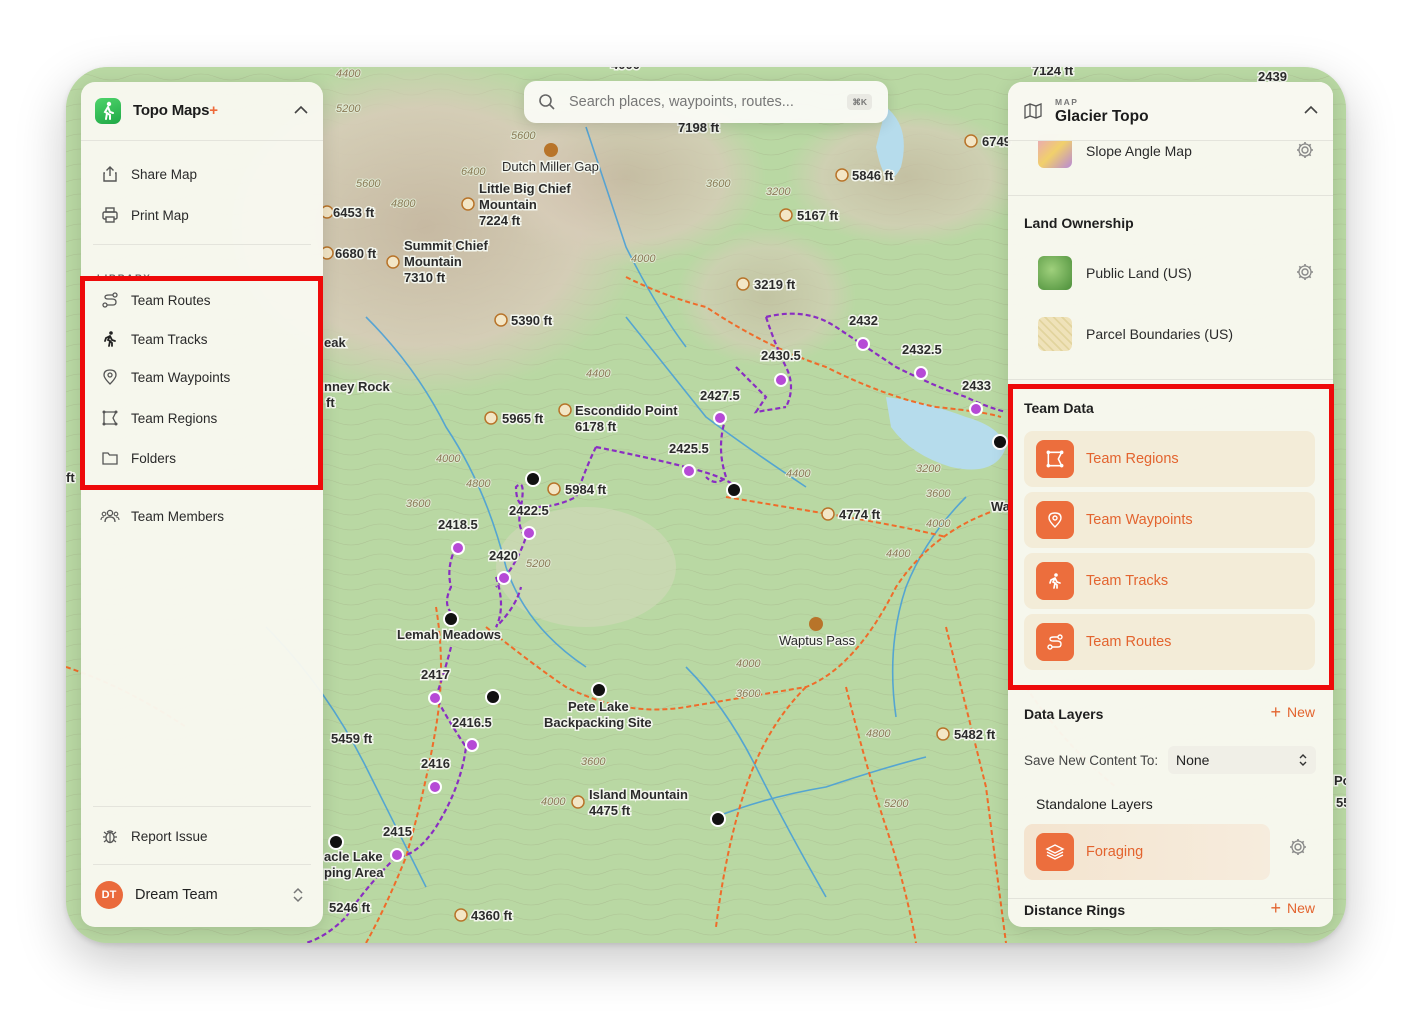 The width and height of the screenshot is (1411, 1012). What do you see at coordinates (110, 418) in the screenshot?
I see `region-icon` at bounding box center [110, 418].